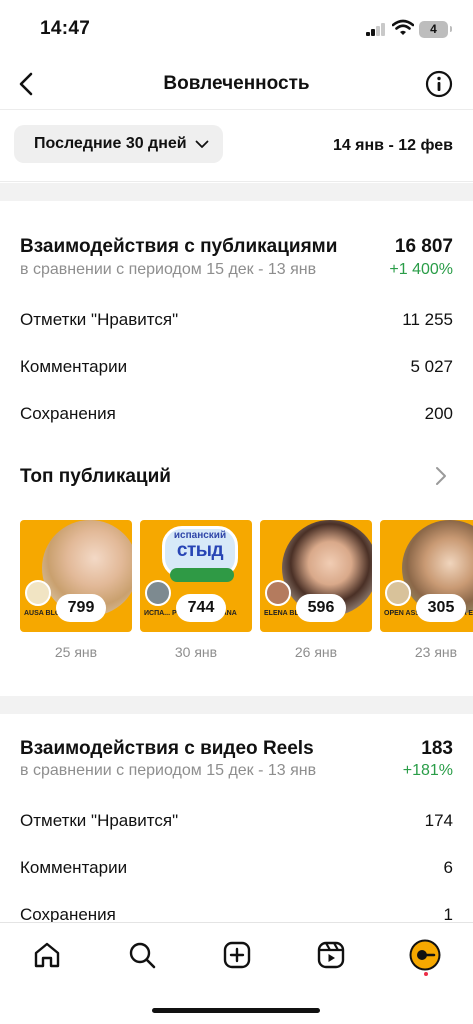  I want to click on period-label: Последние 30 дней, so click(110, 143).